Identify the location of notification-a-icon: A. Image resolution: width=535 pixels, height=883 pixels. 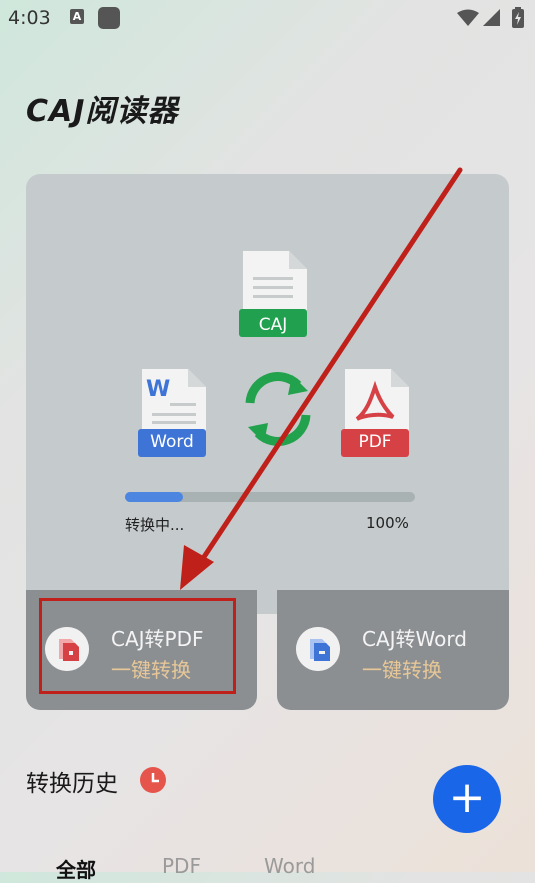
(77, 16).